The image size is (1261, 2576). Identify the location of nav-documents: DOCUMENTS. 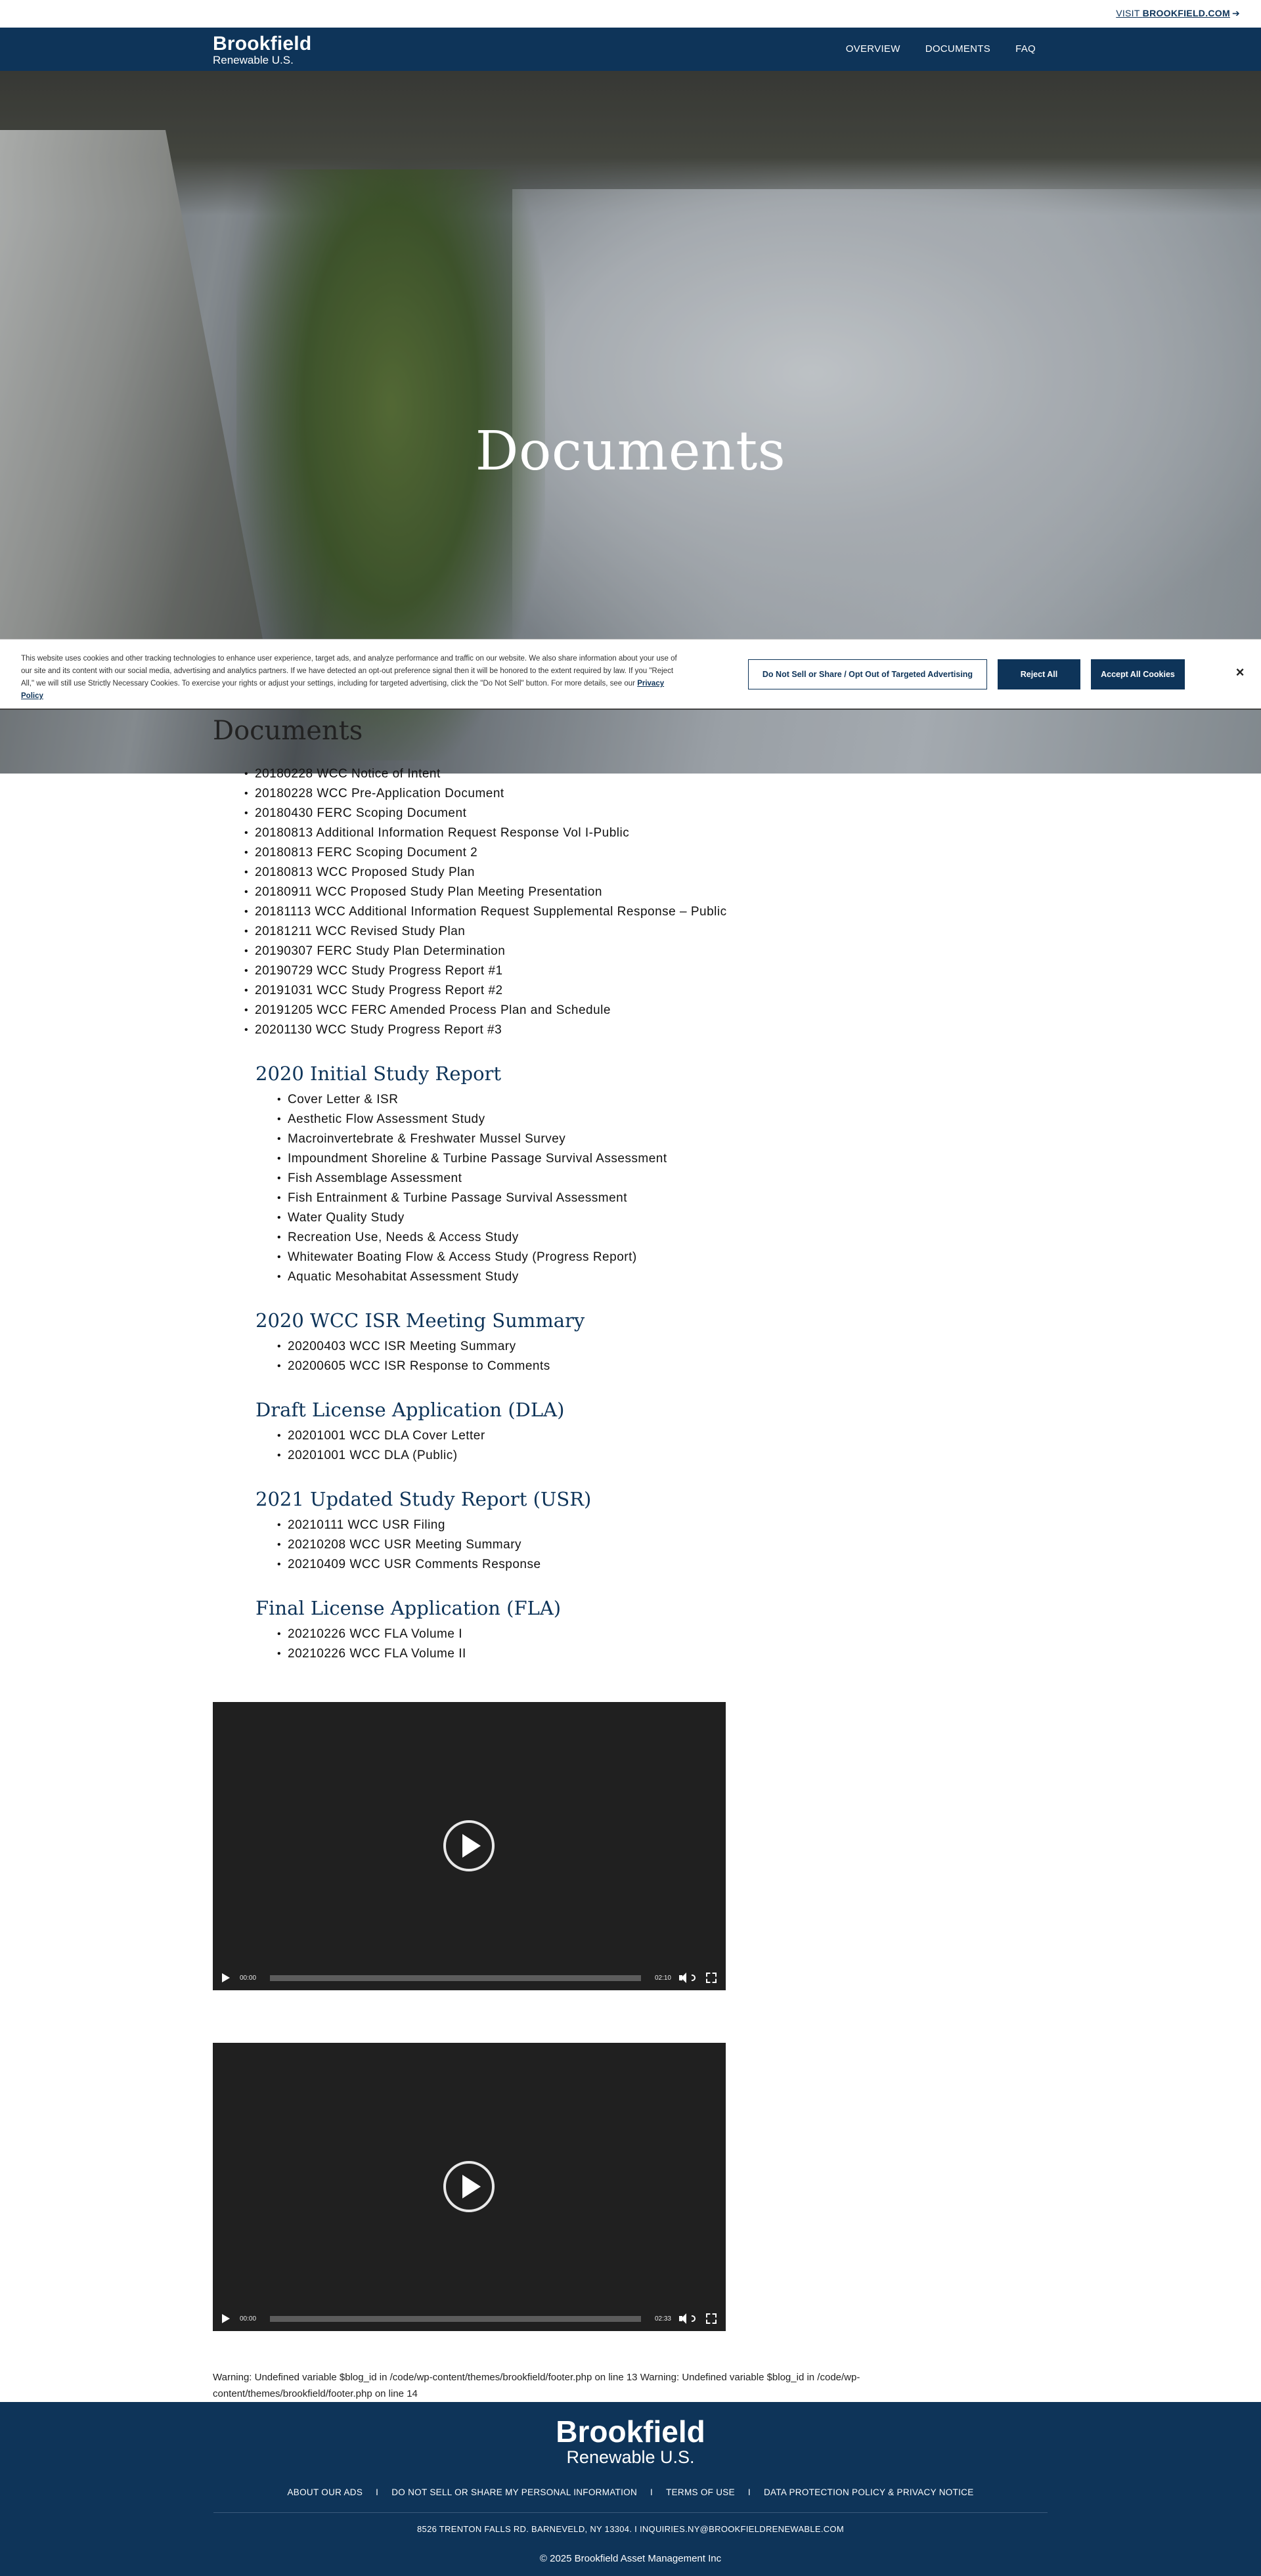
(957, 49).